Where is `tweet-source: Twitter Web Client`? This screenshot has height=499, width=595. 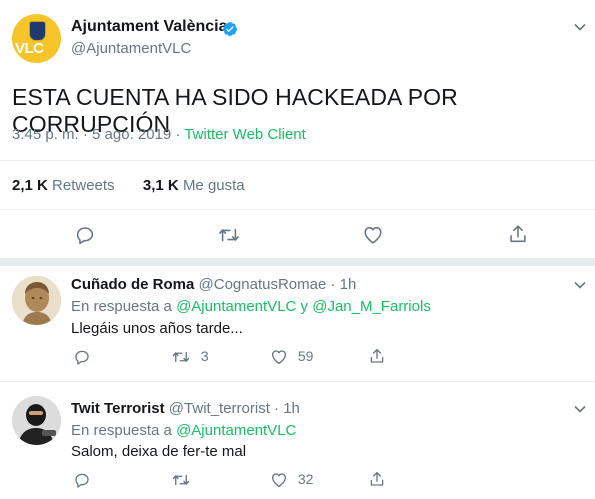
tweet-source: Twitter Web Client is located at coordinates (244, 134).